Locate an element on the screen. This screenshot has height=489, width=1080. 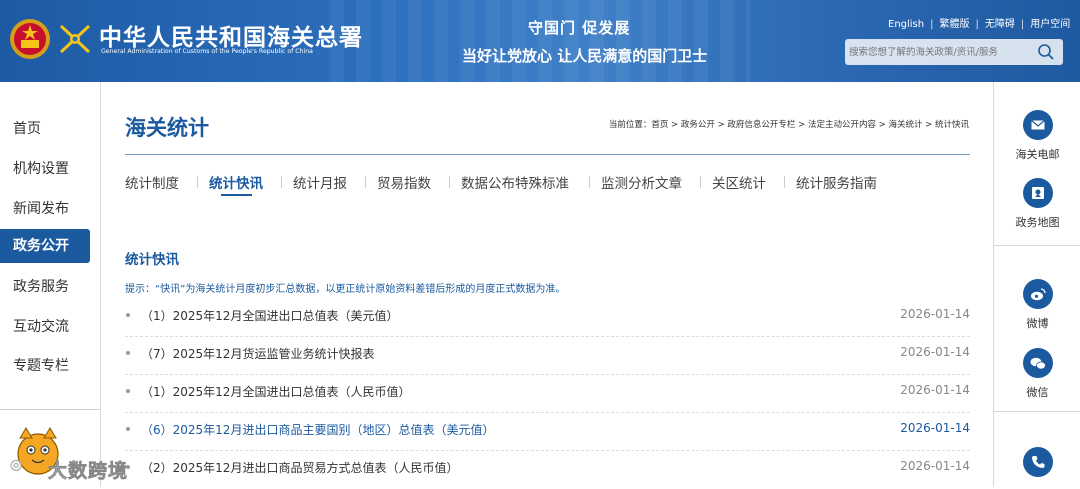
accessibility-link: 无障碍 is located at coordinates (1000, 24).